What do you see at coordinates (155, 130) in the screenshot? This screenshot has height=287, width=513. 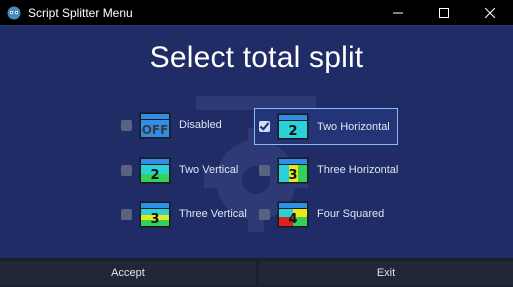 I see `thumb-text: OFF` at bounding box center [155, 130].